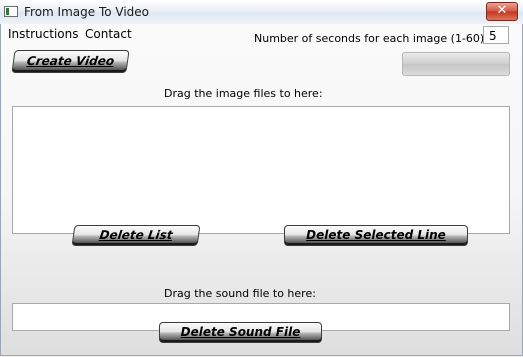 The width and height of the screenshot is (523, 357). I want to click on delete-selected-line-button: Delete Selected Line, so click(376, 235).